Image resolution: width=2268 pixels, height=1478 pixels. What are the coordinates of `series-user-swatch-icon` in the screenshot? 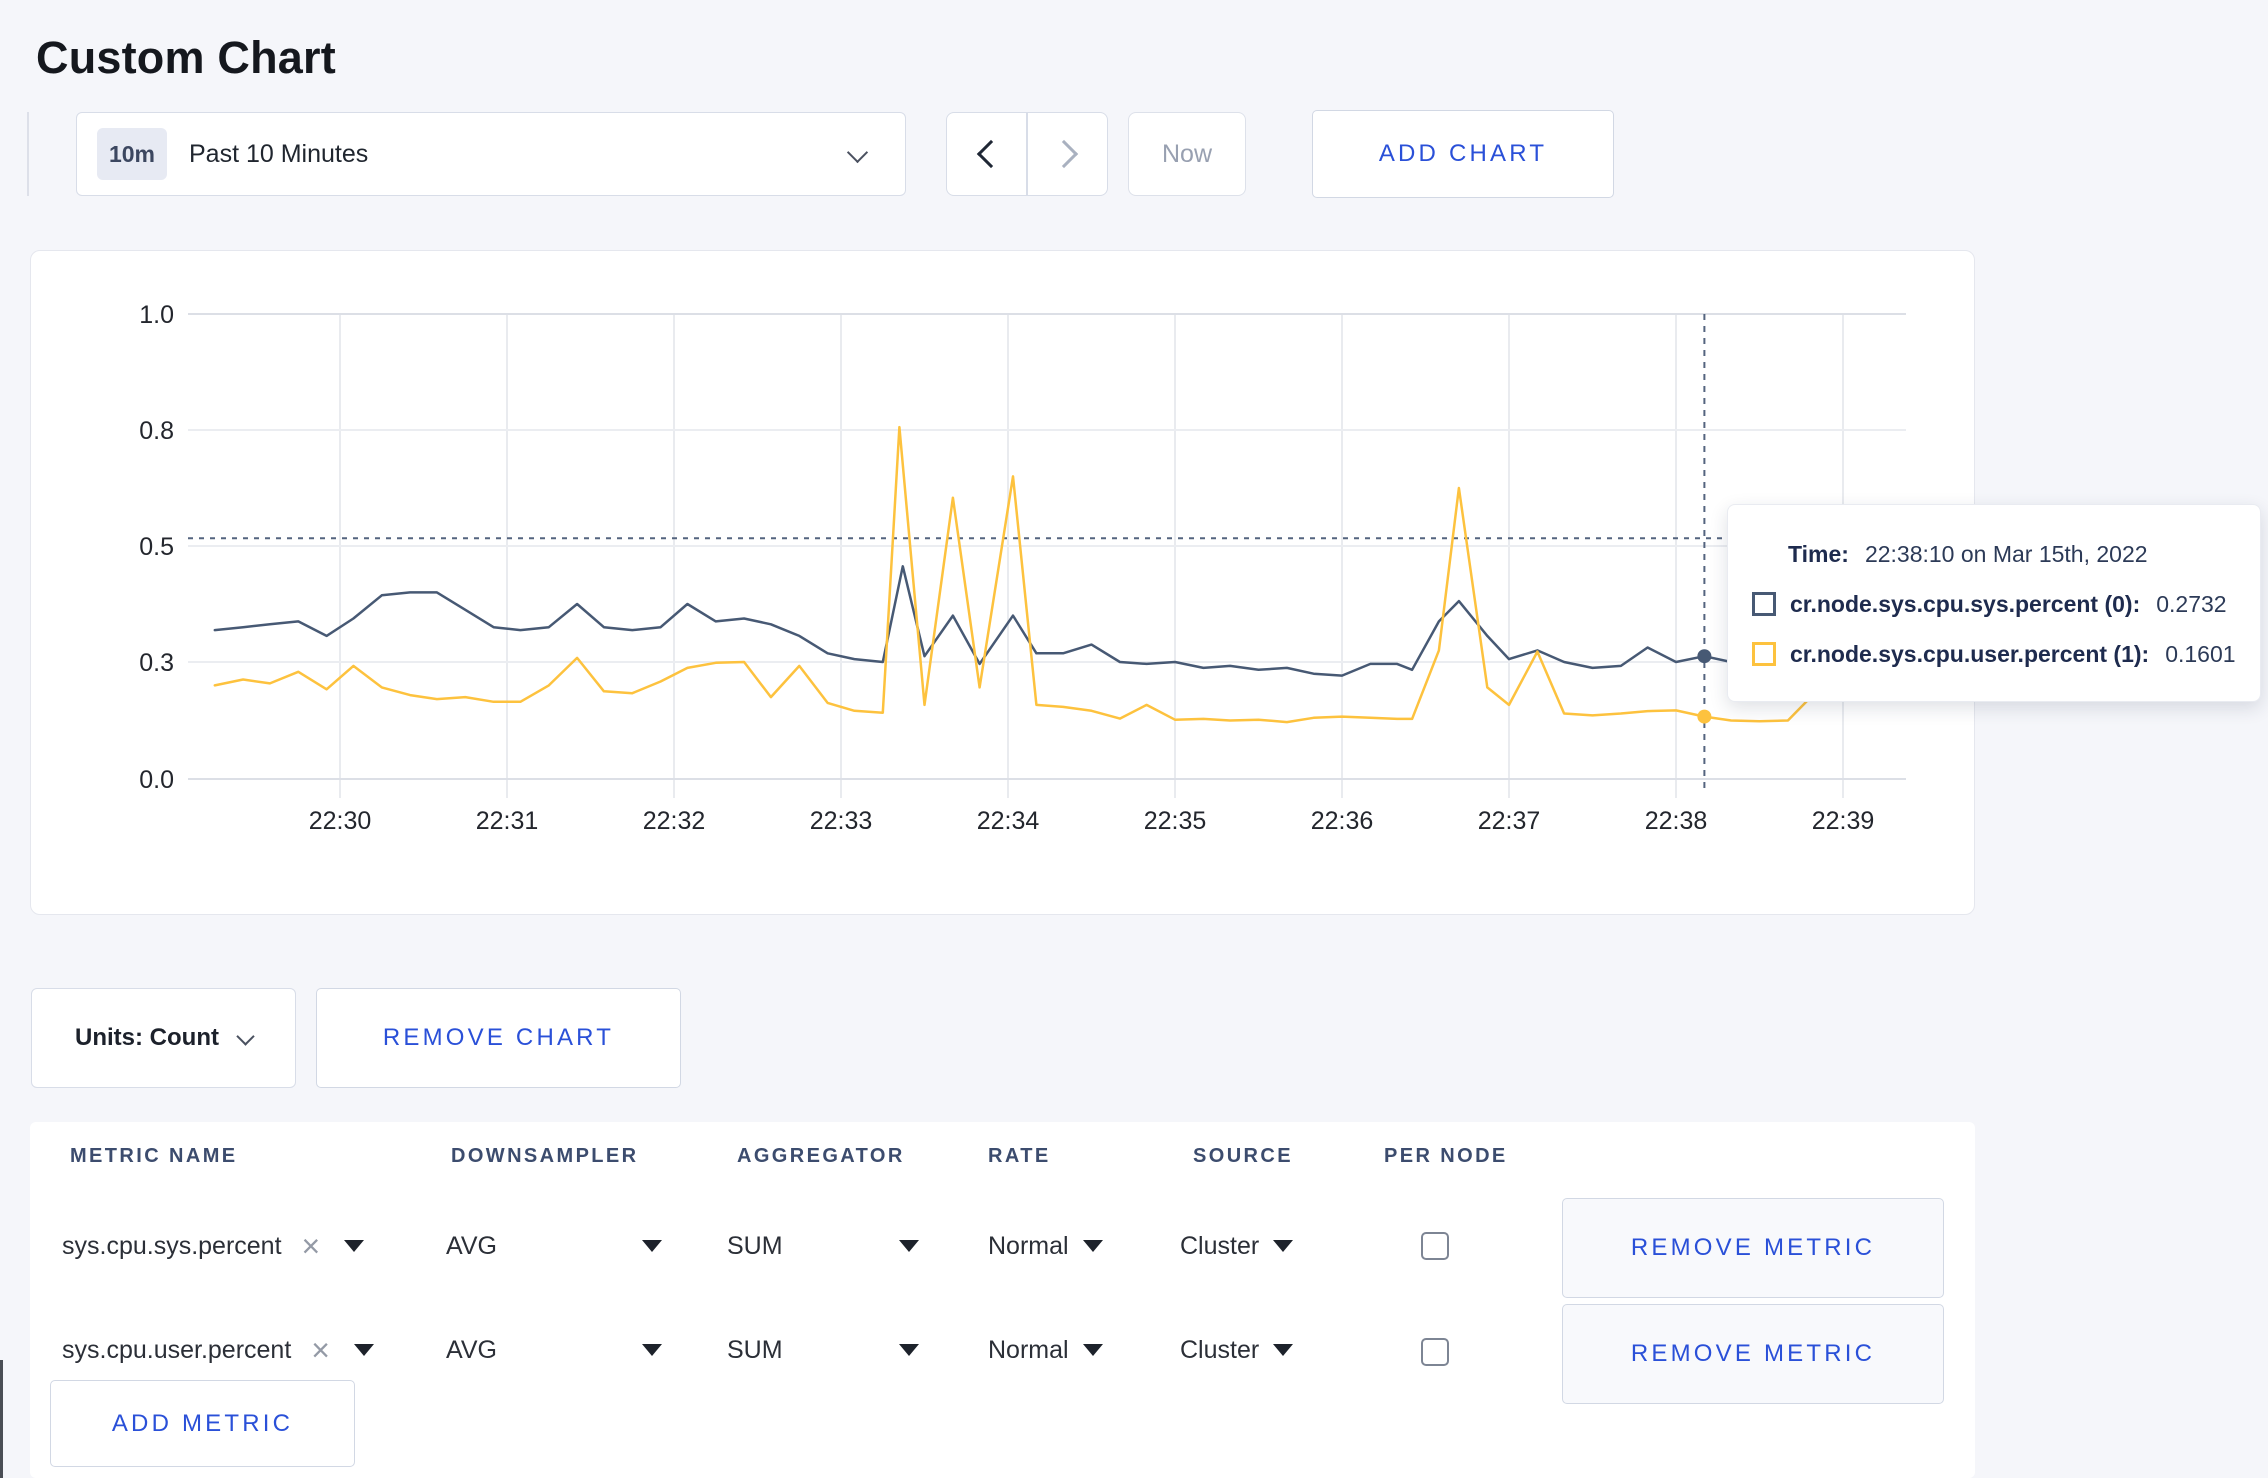 It's located at (1764, 654).